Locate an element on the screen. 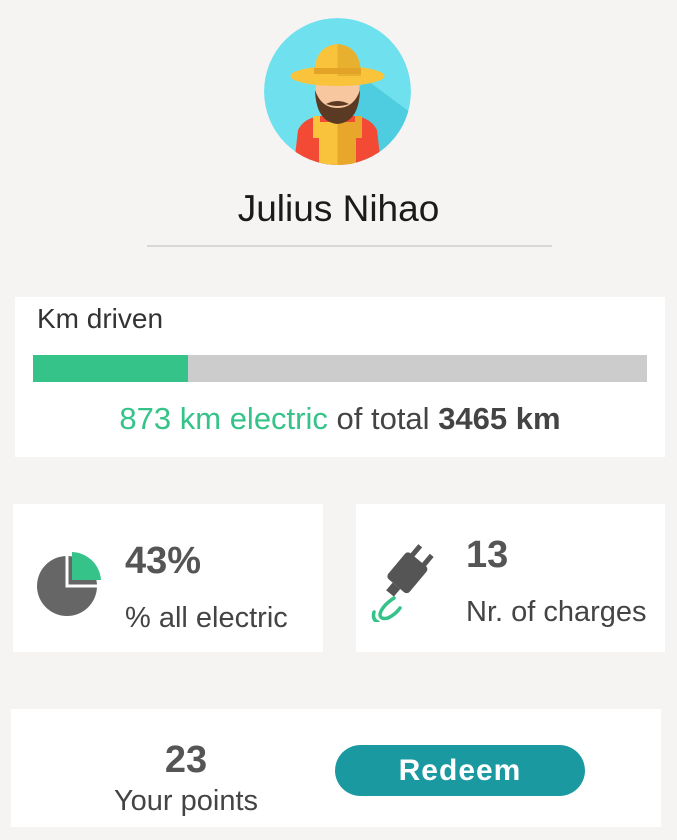 Image resolution: width=677 pixels, height=840 pixels. electric-percent-card: 43% % all electric is located at coordinates (168, 578).